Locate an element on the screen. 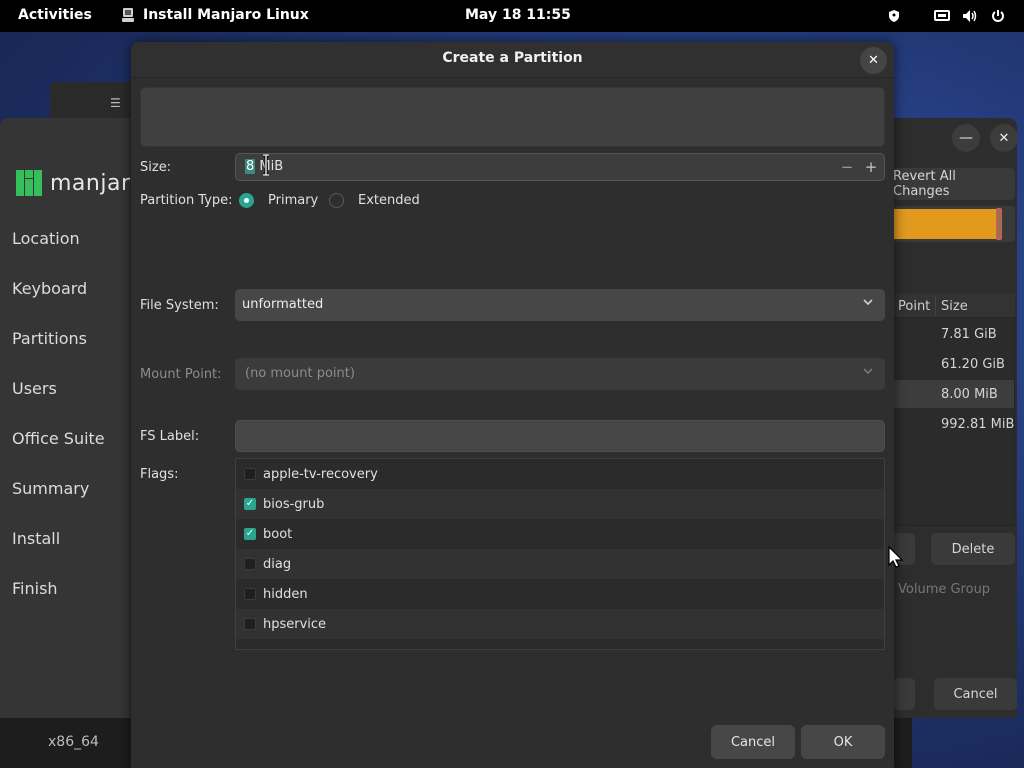  sidebar-item-location: Location is located at coordinates (46, 238).